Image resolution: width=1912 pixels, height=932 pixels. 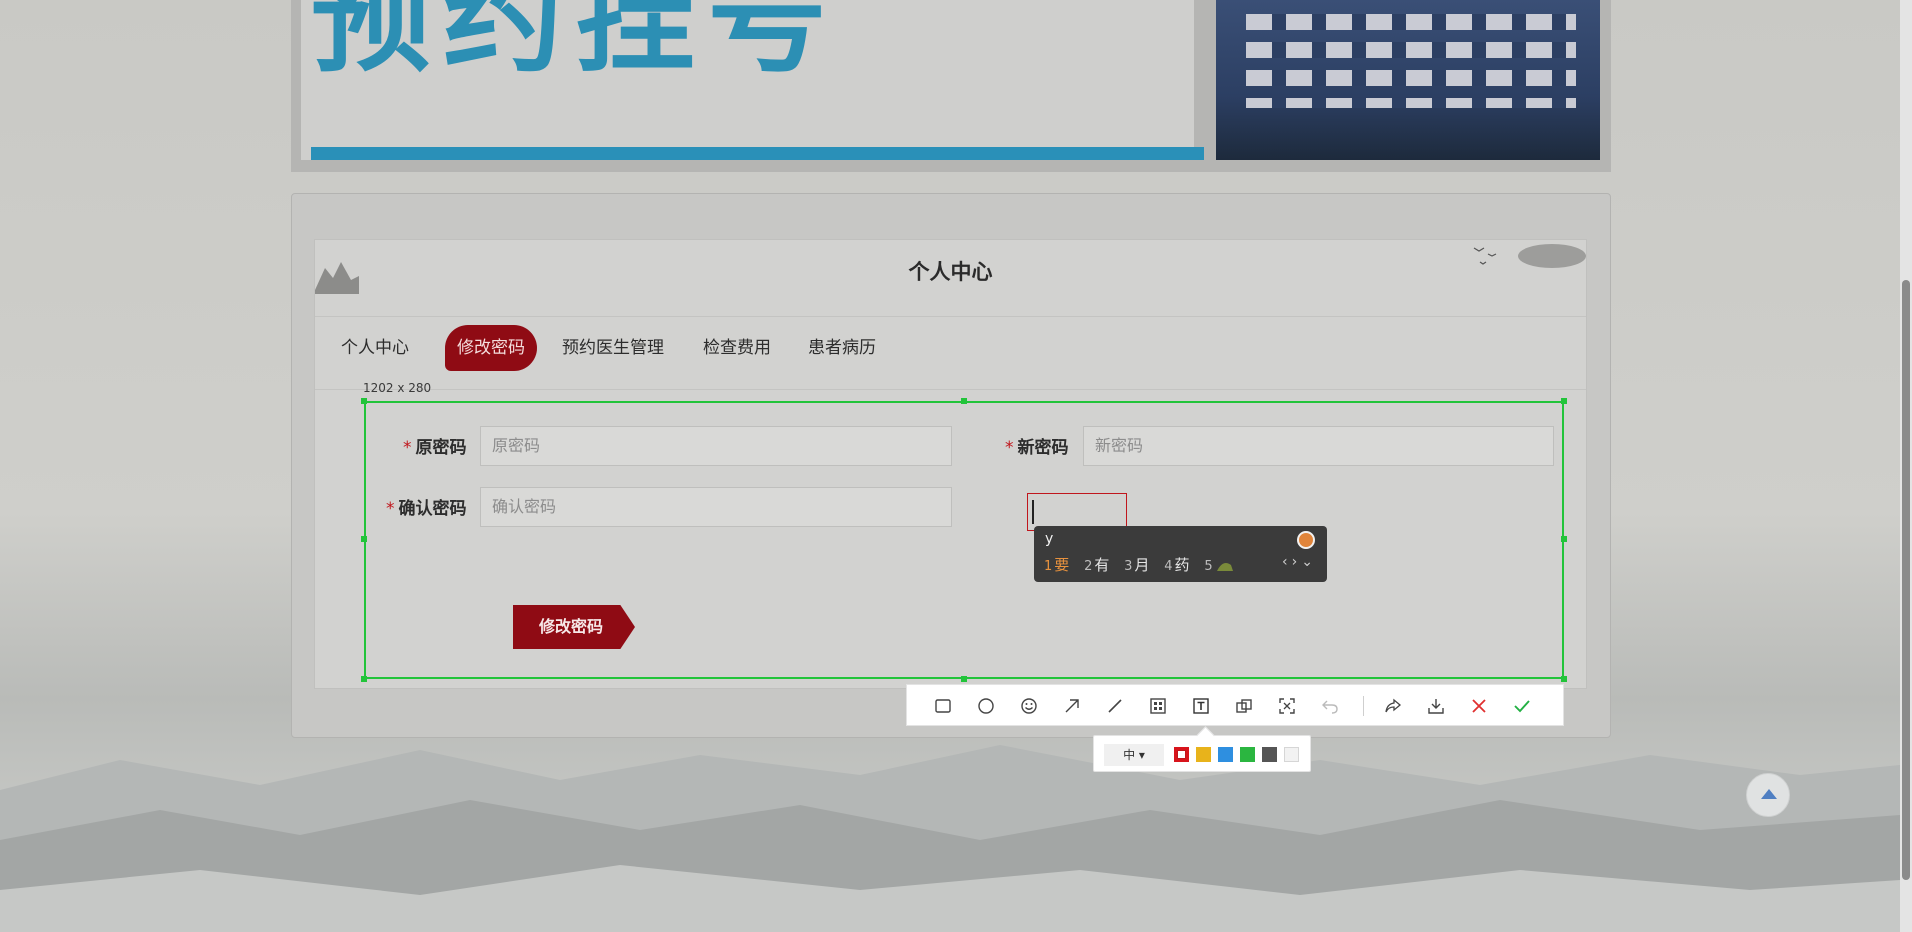 I want to click on screenshot-toolbar, so click(x=1235, y=705).